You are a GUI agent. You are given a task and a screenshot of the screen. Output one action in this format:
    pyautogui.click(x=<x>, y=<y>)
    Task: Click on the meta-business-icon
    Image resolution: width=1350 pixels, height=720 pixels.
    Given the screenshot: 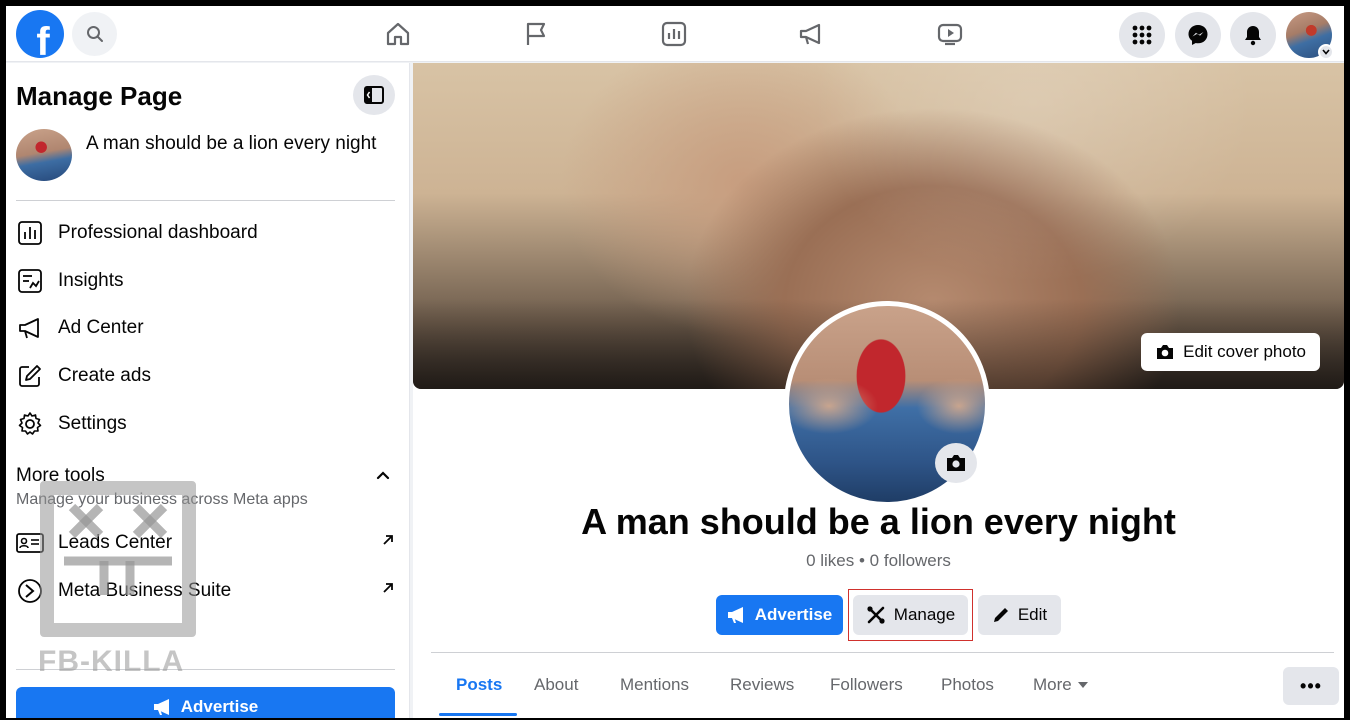 What is the action you would take?
    pyautogui.click(x=30, y=591)
    